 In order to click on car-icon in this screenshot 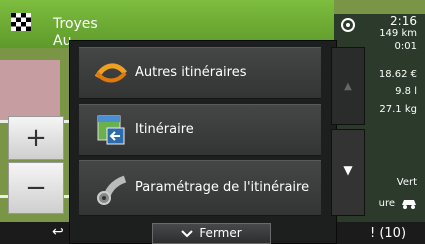, I will do `click(409, 204)`.